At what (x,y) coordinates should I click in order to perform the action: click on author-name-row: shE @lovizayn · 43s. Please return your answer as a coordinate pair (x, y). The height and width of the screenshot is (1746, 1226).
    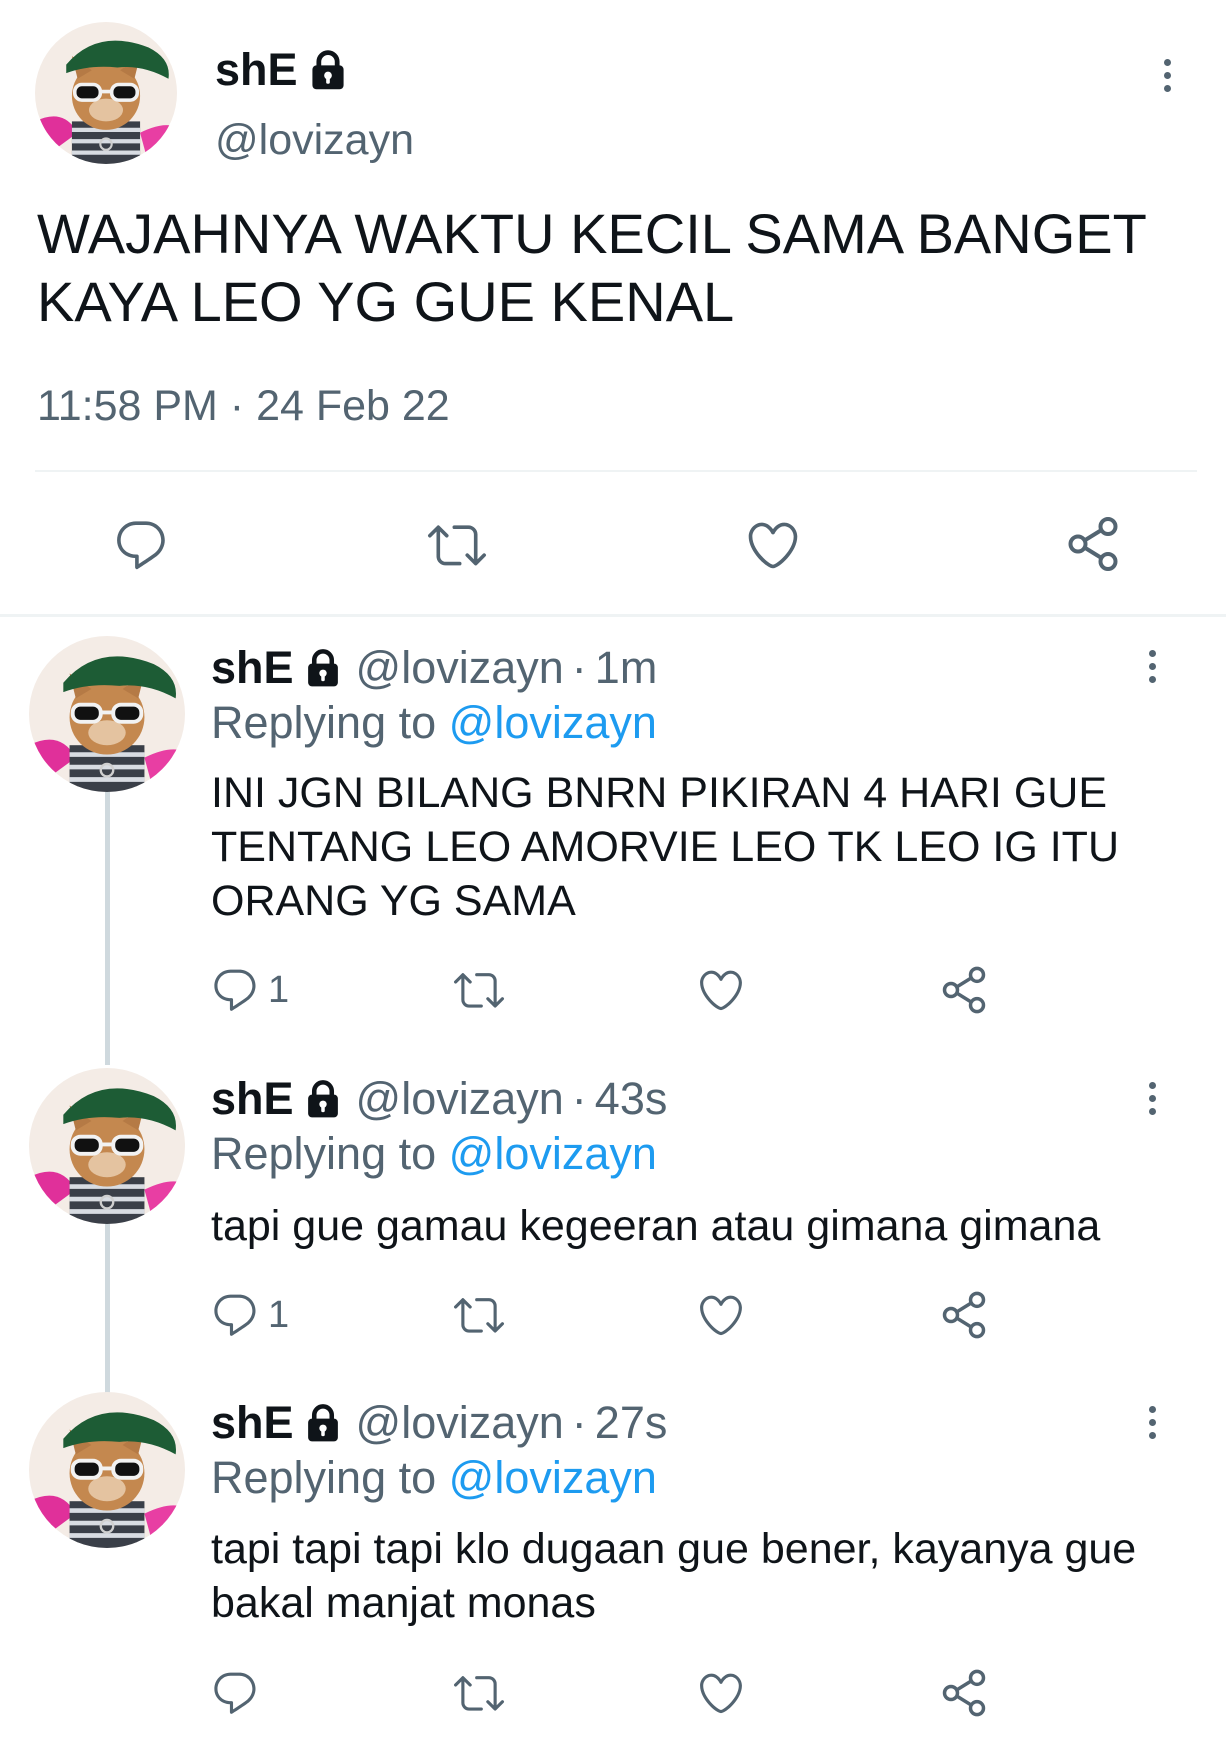
    Looking at the image, I should click on (439, 1099).